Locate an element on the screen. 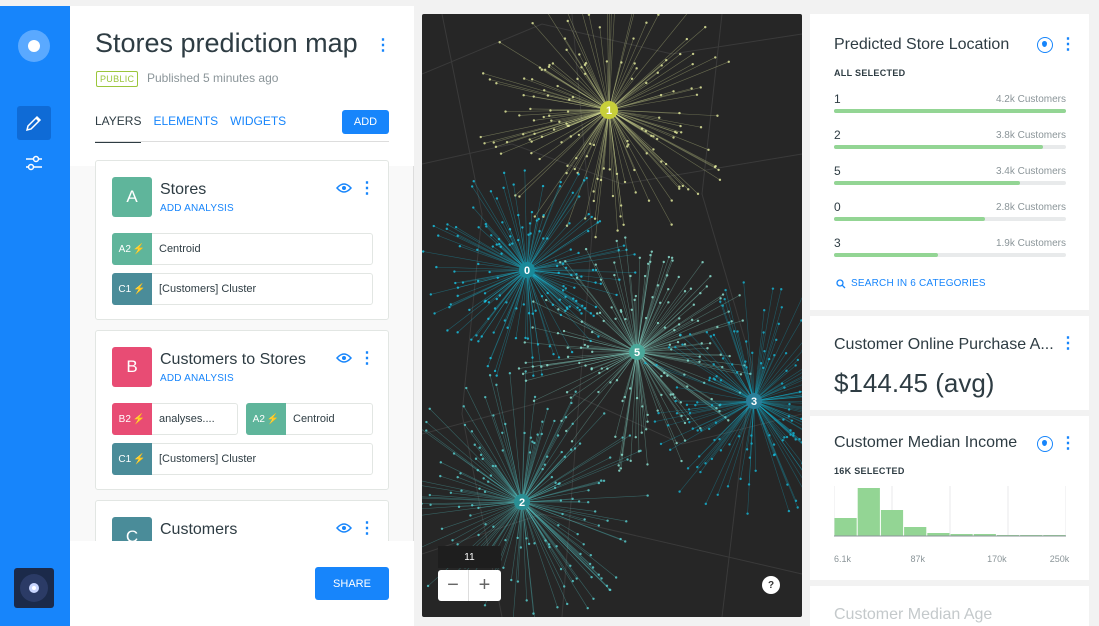 The height and width of the screenshot is (626, 1099). settings-sliders-icon is located at coordinates (34, 163).